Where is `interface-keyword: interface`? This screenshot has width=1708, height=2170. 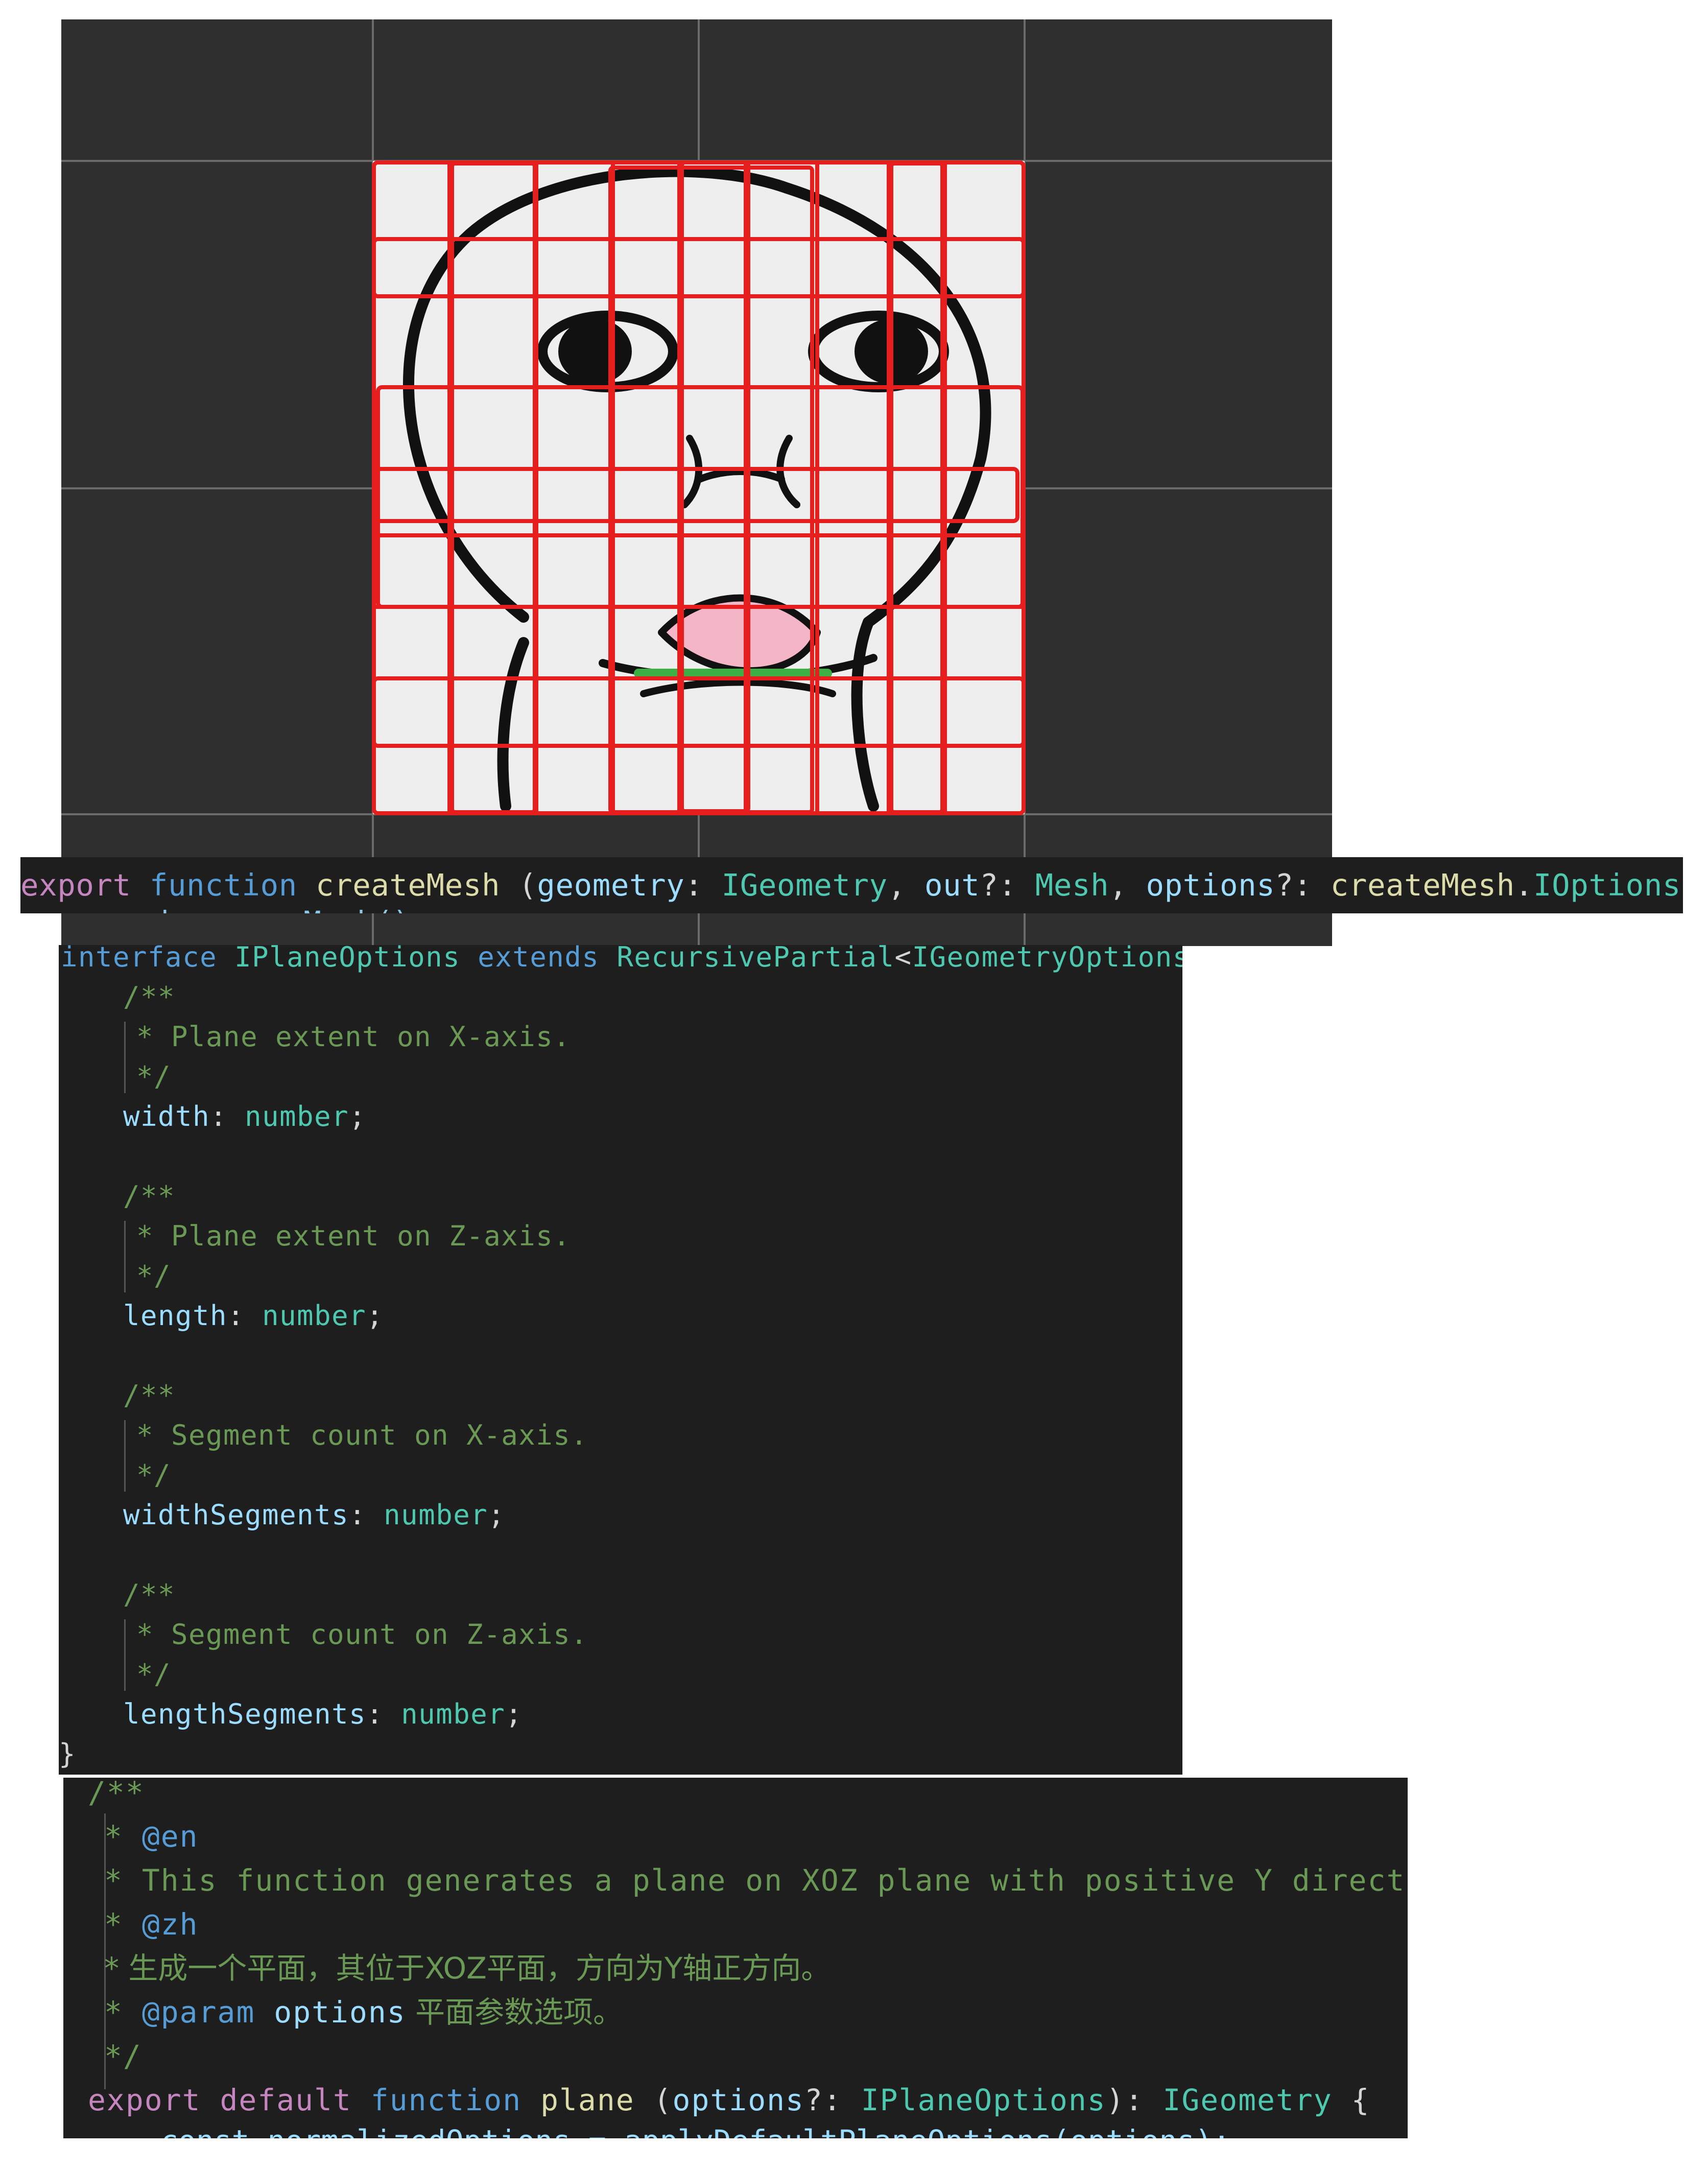 interface-keyword: interface is located at coordinates (139, 959).